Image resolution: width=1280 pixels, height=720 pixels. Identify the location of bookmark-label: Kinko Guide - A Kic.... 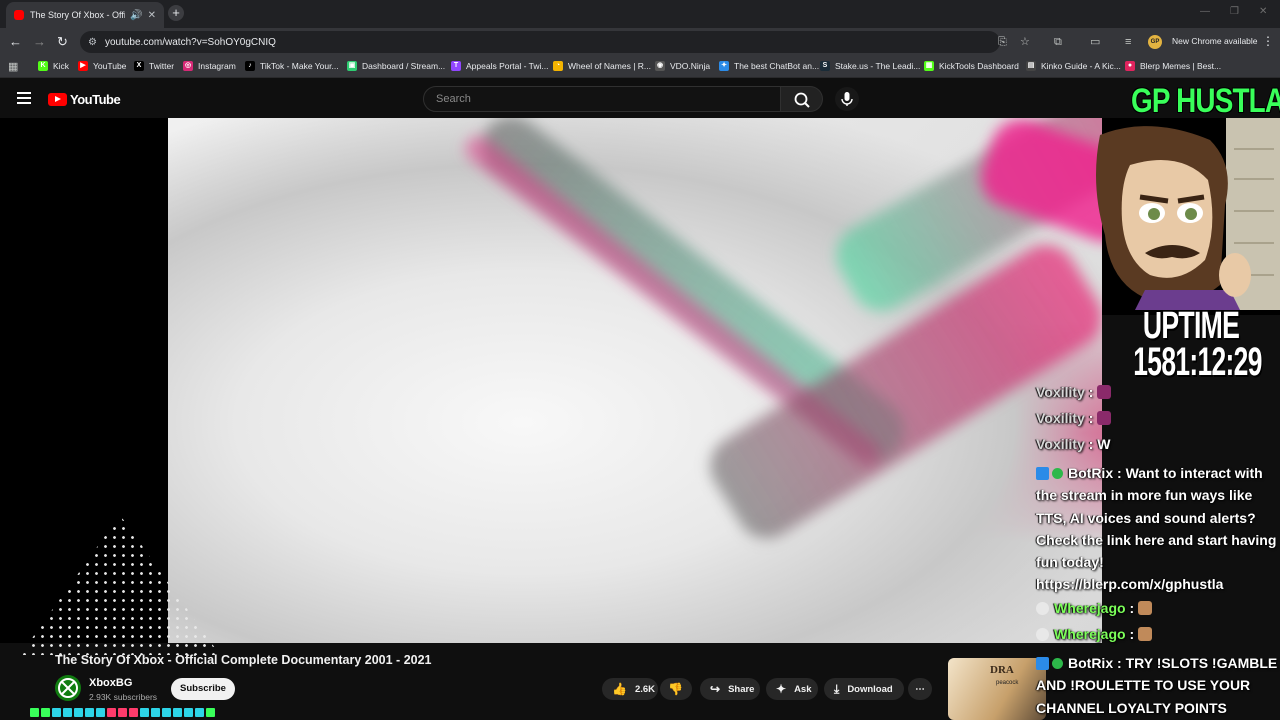
(1081, 66).